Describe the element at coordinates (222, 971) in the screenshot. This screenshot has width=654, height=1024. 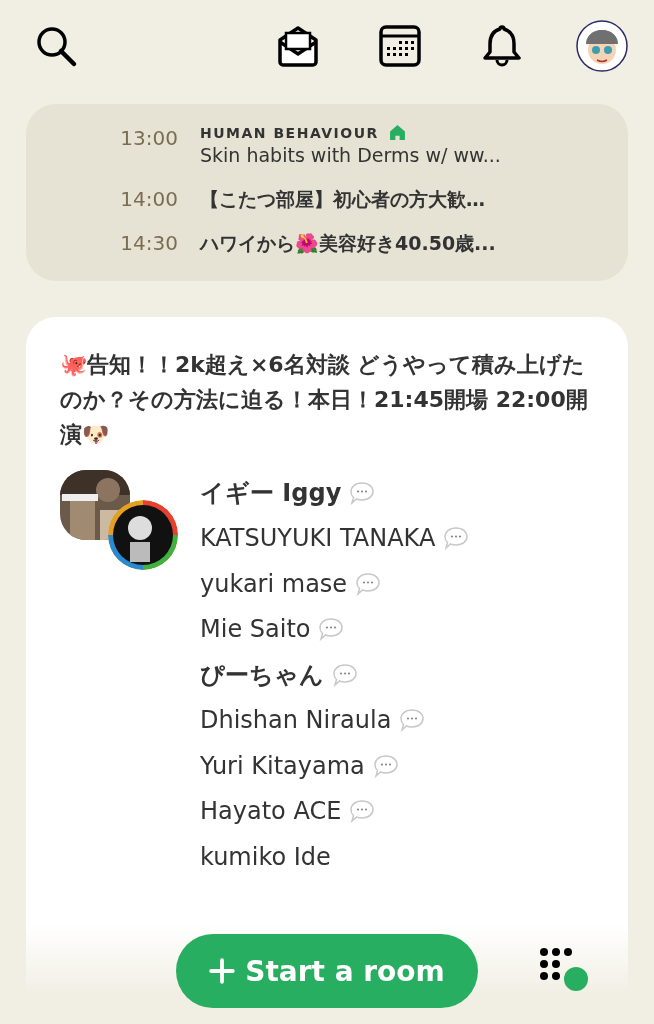
I see `plus-icon` at that location.